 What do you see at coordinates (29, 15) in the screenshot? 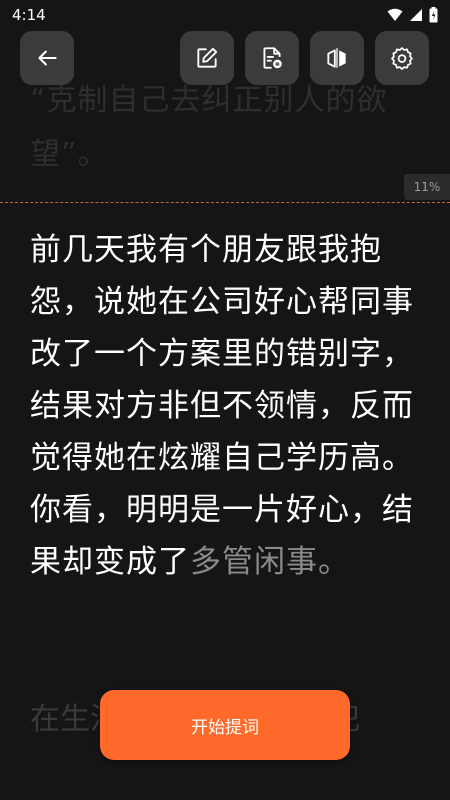
I see `status-time: 4:14` at bounding box center [29, 15].